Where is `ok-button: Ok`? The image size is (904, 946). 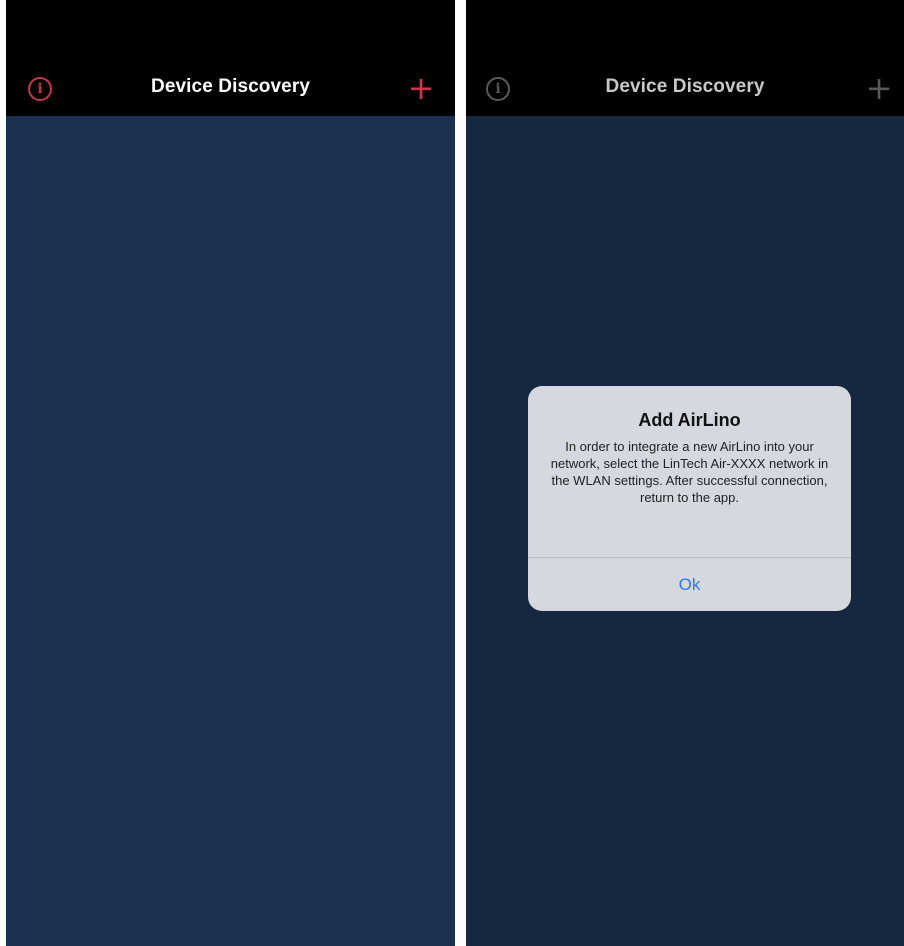
ok-button: Ok is located at coordinates (689, 584).